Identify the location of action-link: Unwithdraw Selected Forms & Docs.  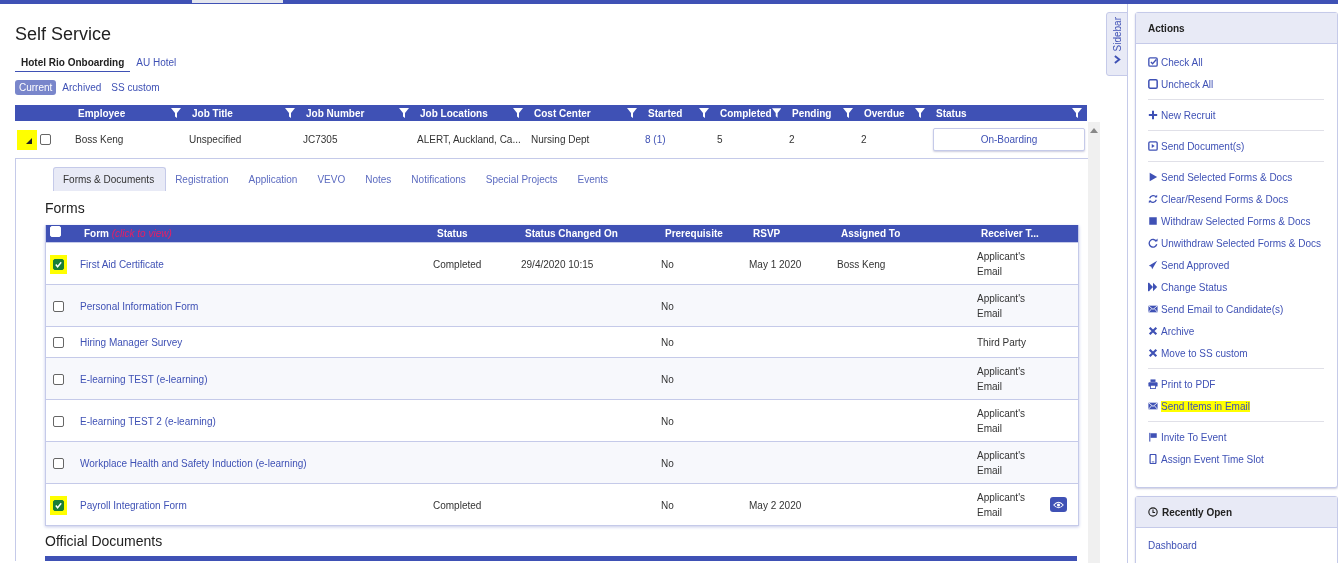
(1241, 243).